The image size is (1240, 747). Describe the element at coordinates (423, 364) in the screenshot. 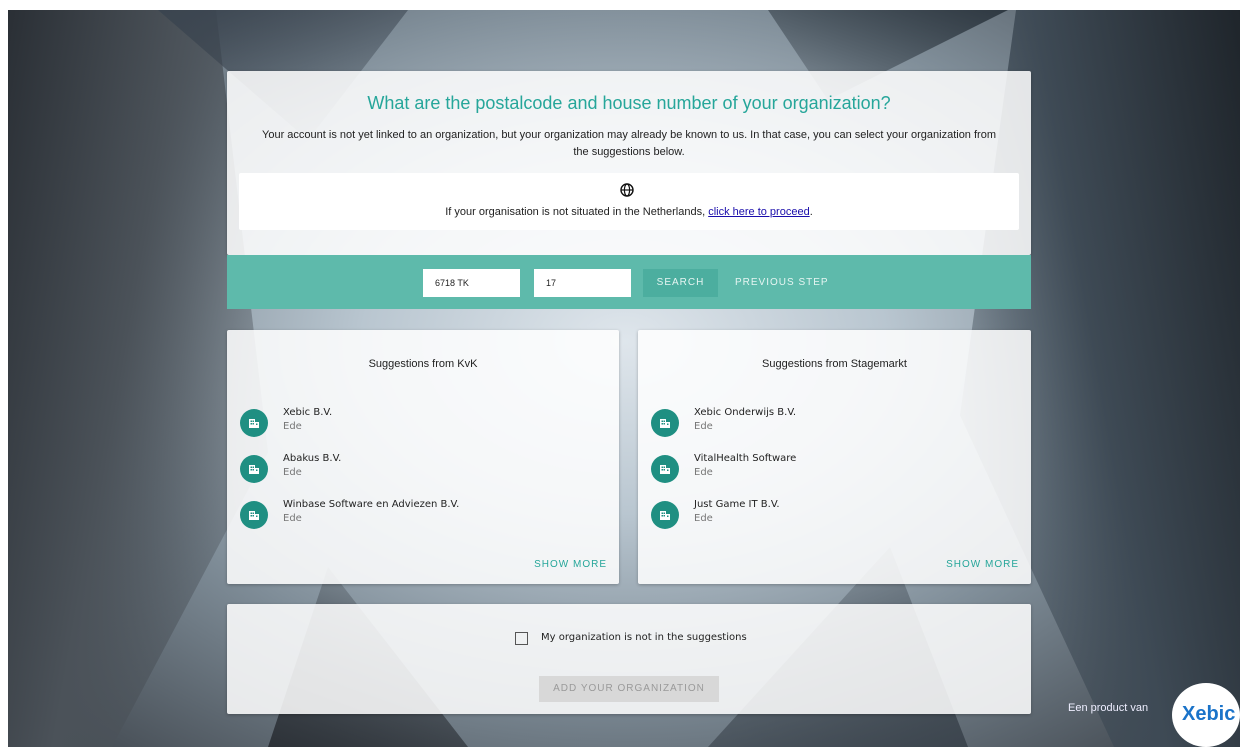

I see `card-title: Suggestions from KvK` at that location.